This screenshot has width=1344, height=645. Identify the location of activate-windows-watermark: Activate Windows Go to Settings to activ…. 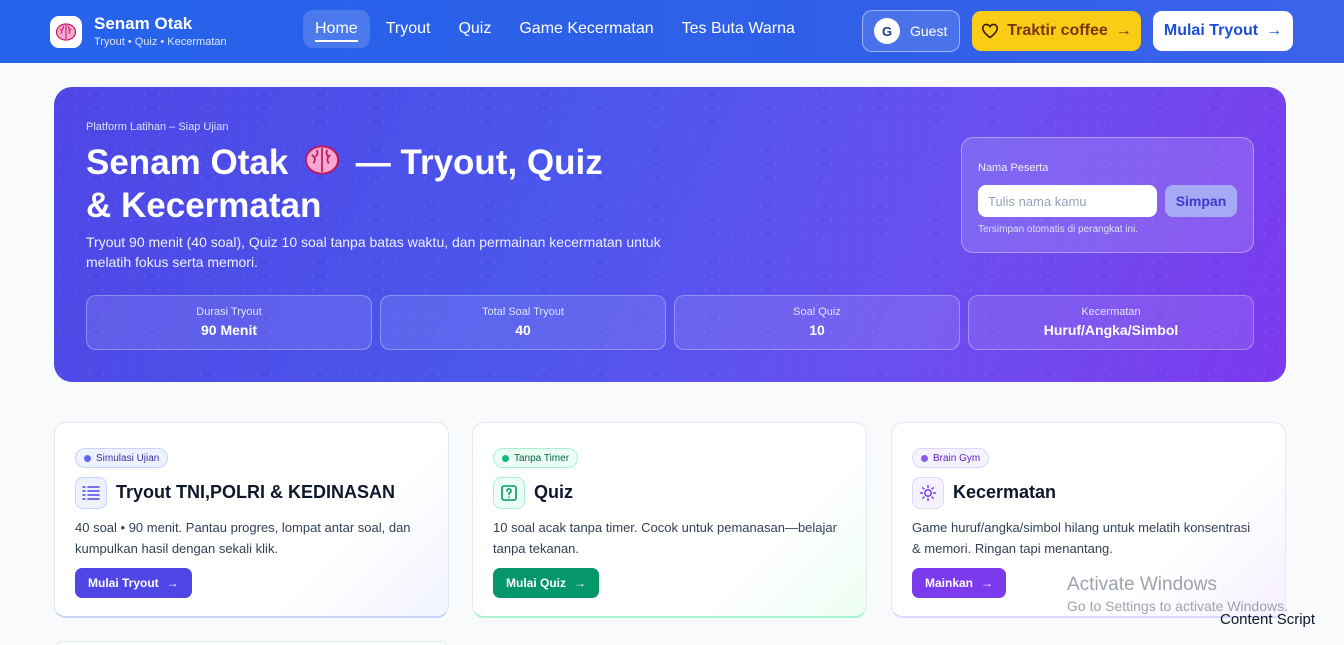
(1177, 594).